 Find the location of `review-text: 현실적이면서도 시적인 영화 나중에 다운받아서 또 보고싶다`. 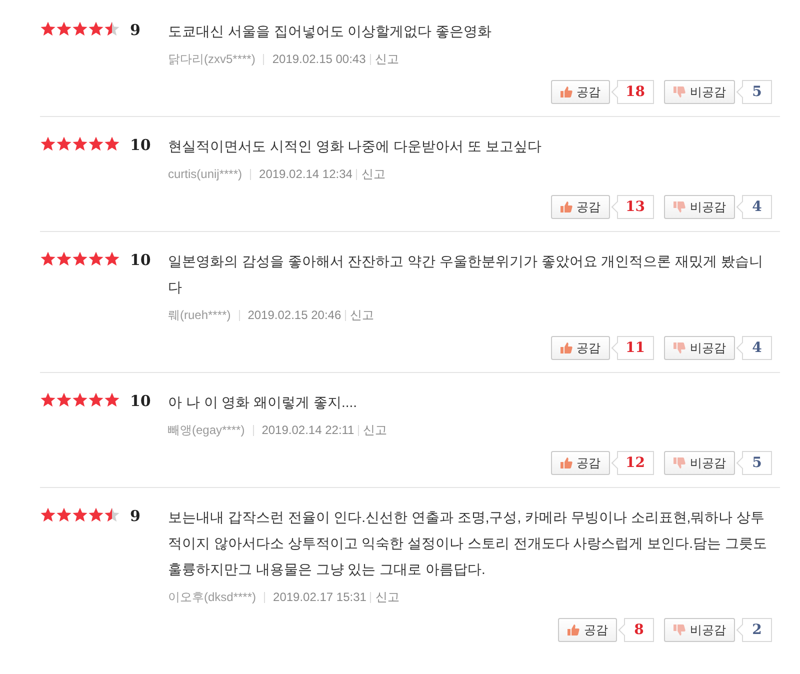

review-text: 현실적이면서도 시적인 영화 나중에 다운받아서 또 보고싶다 is located at coordinates (355, 146).